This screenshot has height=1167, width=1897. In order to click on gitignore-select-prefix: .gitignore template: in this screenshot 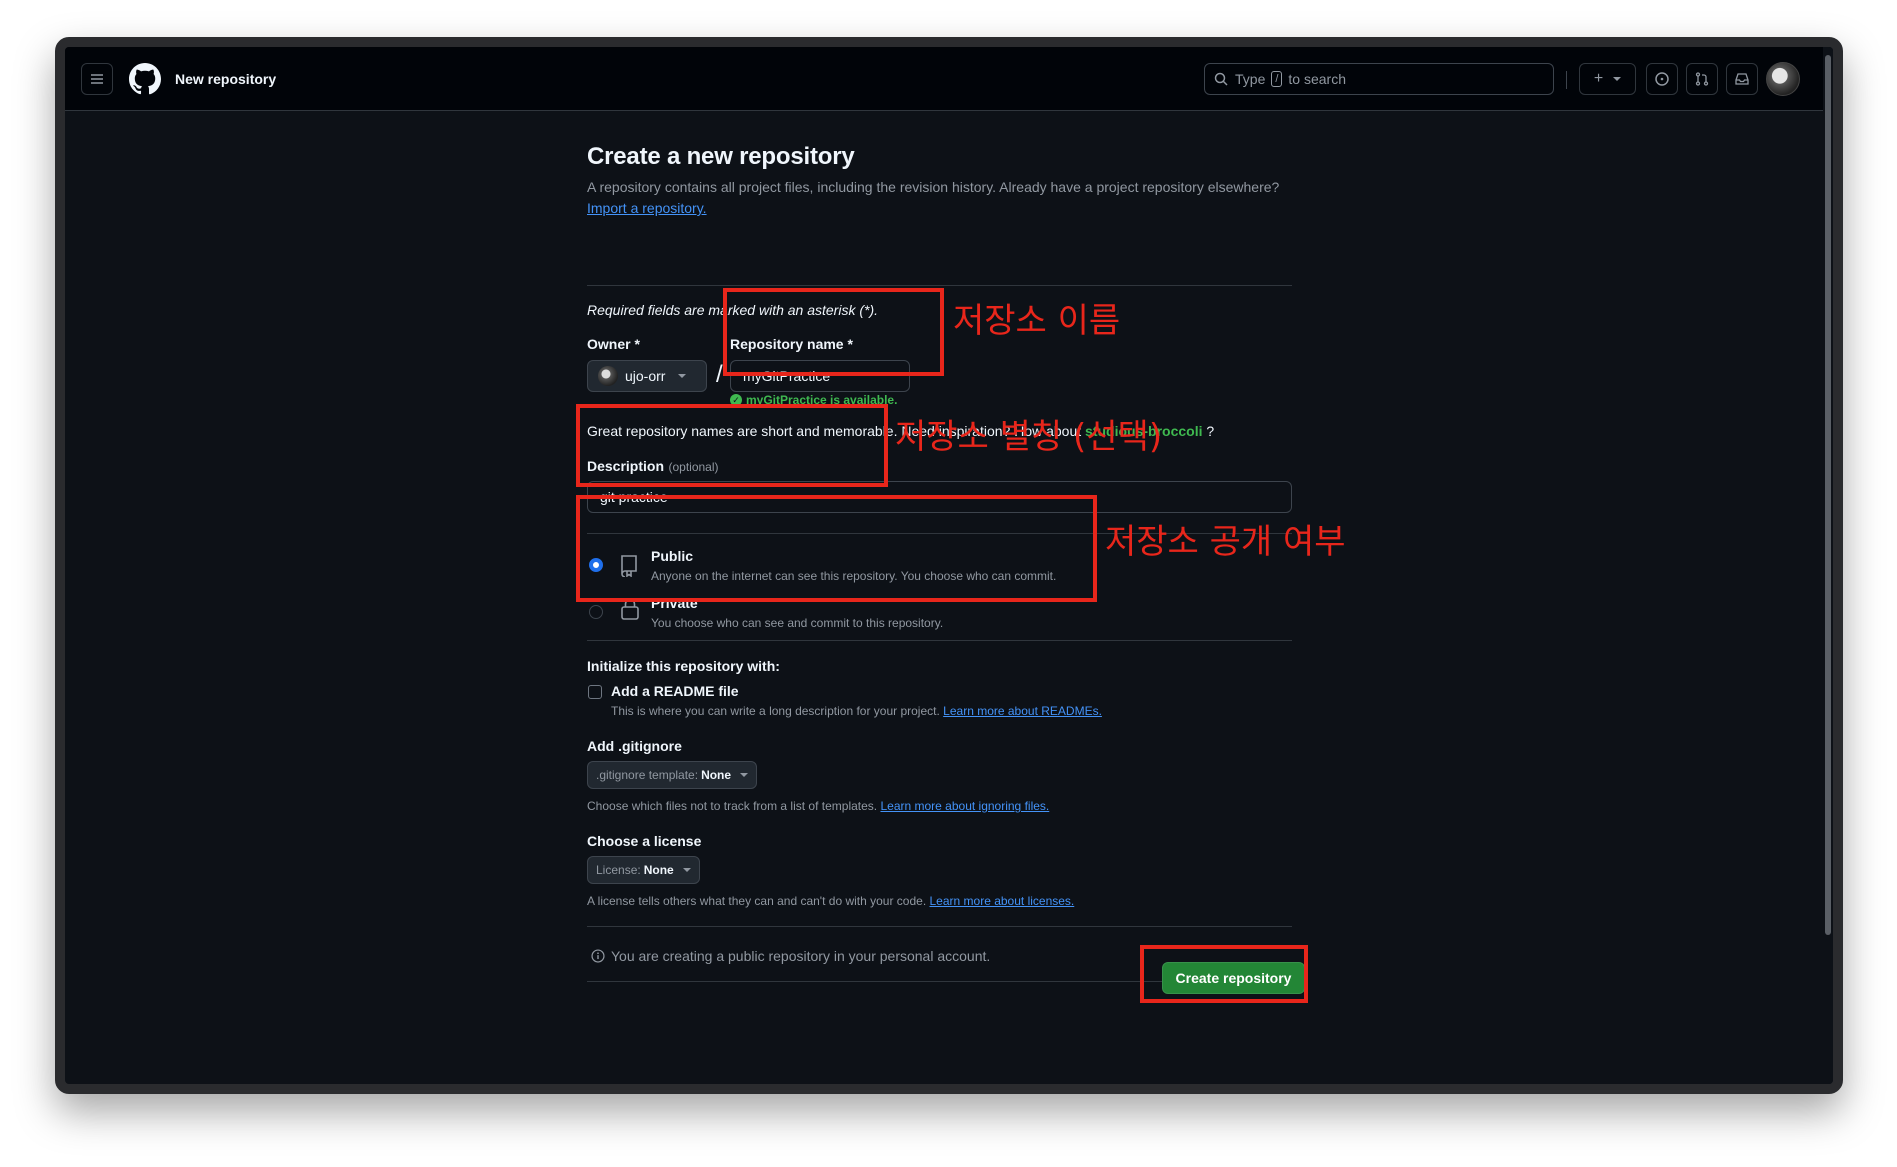, I will do `click(647, 775)`.